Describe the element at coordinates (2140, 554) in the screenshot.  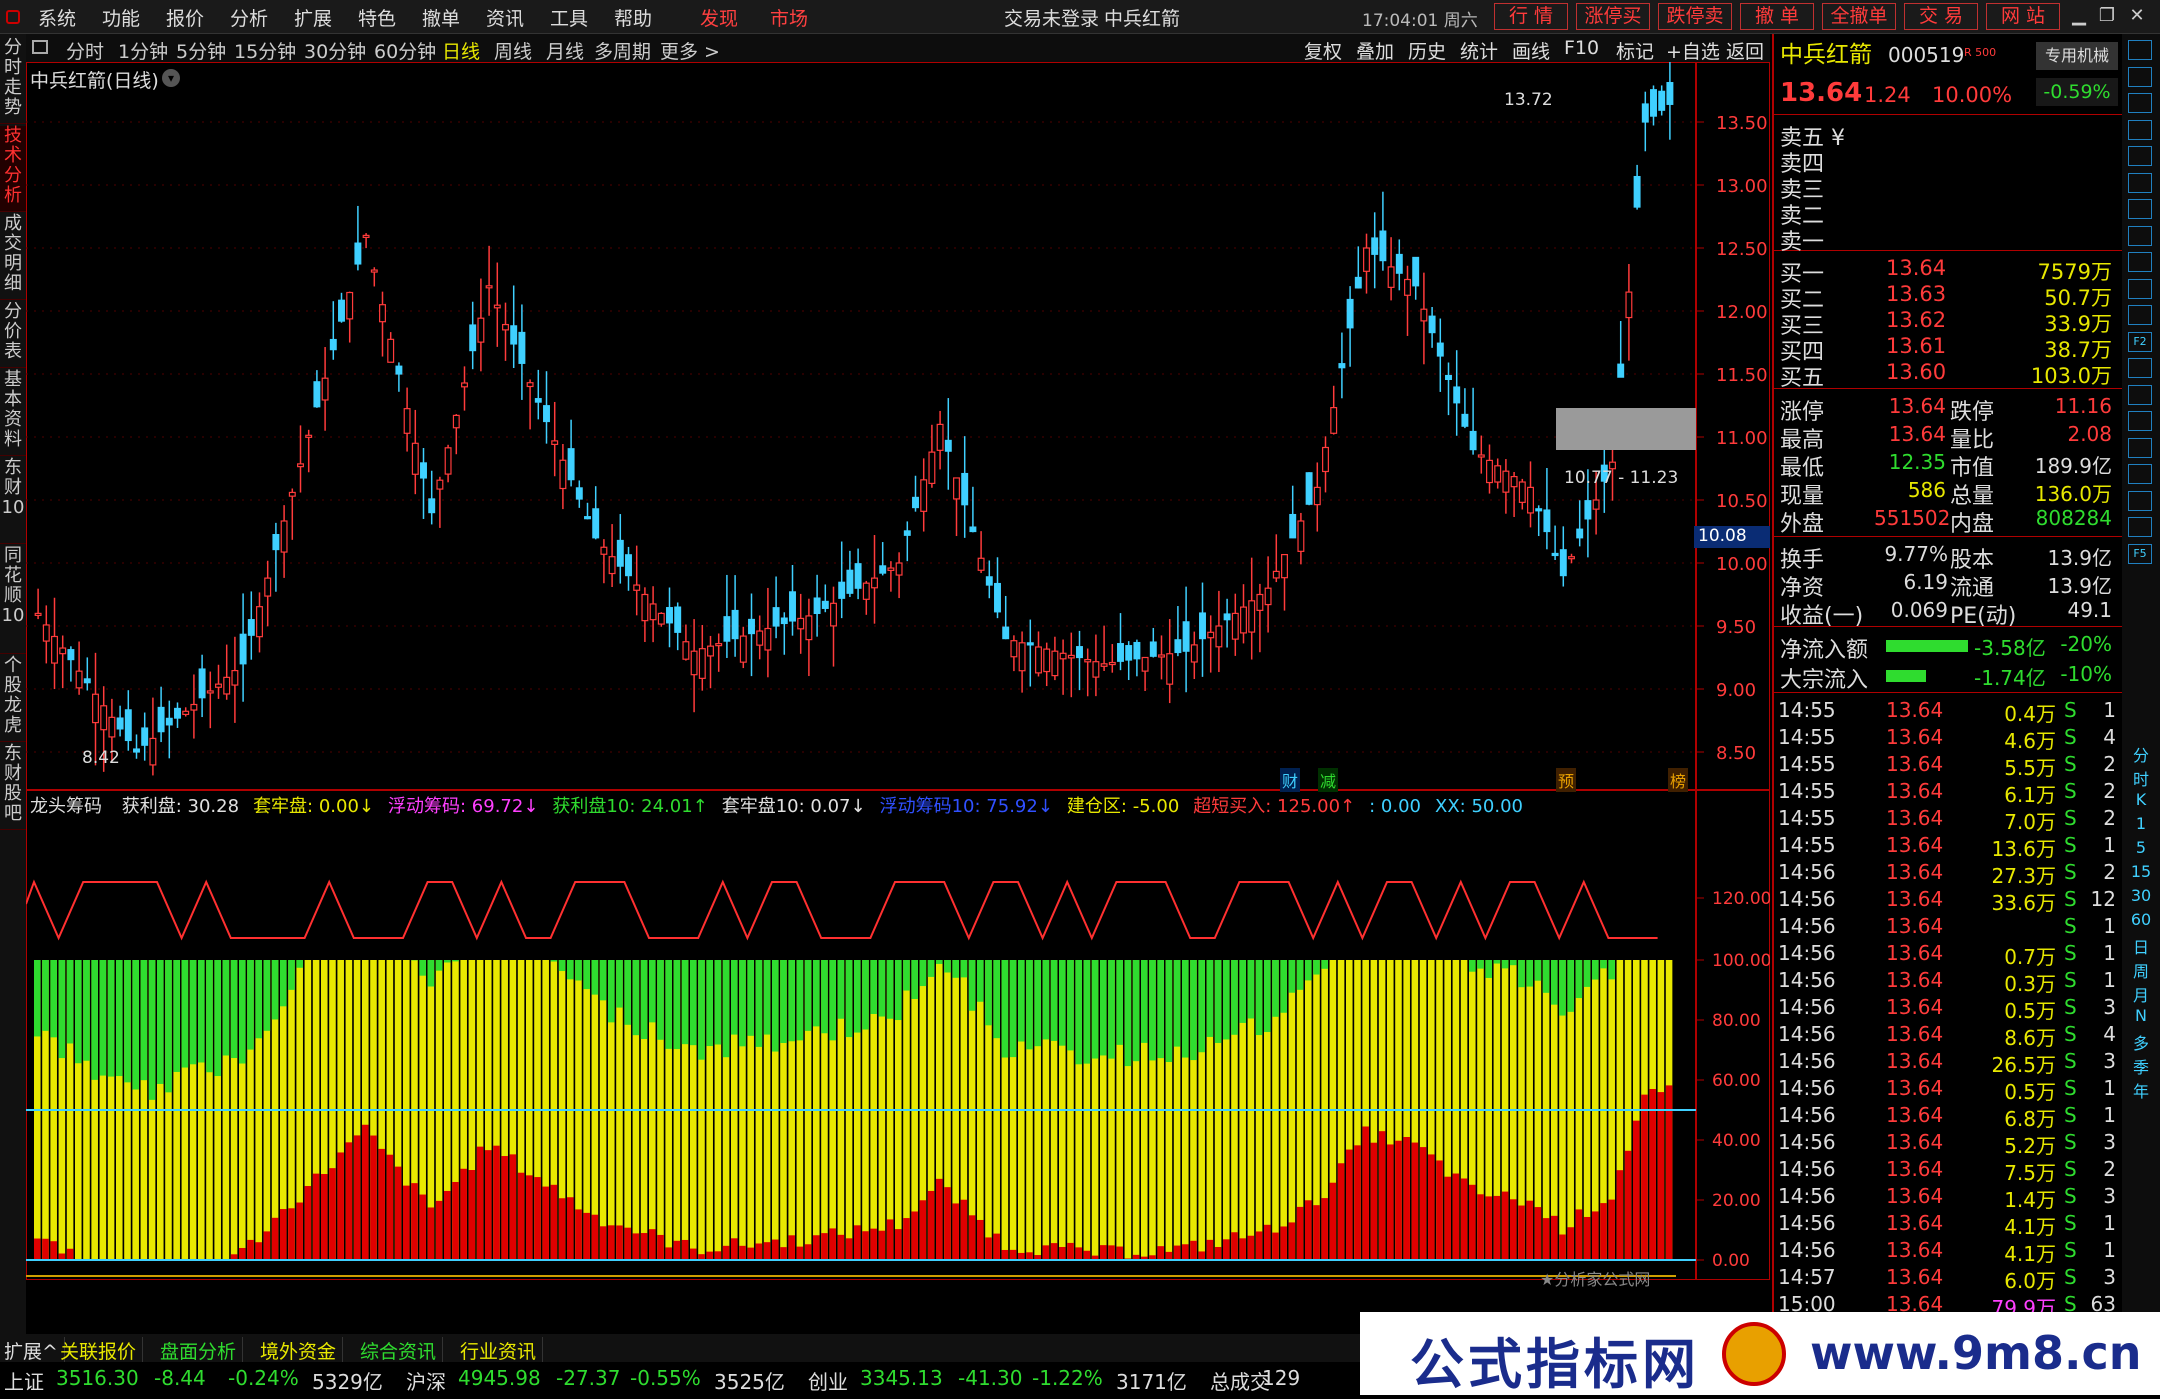
I see `f5-icon: F5` at that location.